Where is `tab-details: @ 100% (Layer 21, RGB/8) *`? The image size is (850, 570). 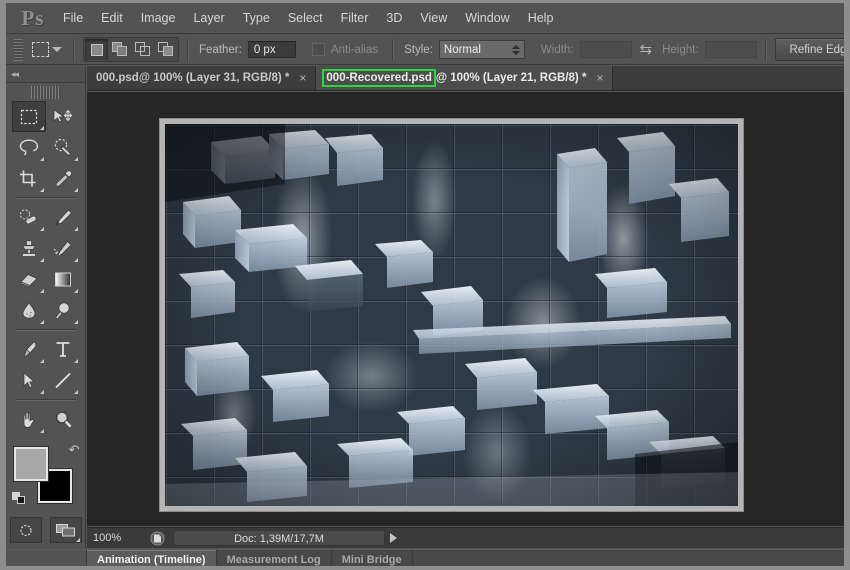
tab-details: @ 100% (Layer 21, RGB/8) * is located at coordinates (511, 78).